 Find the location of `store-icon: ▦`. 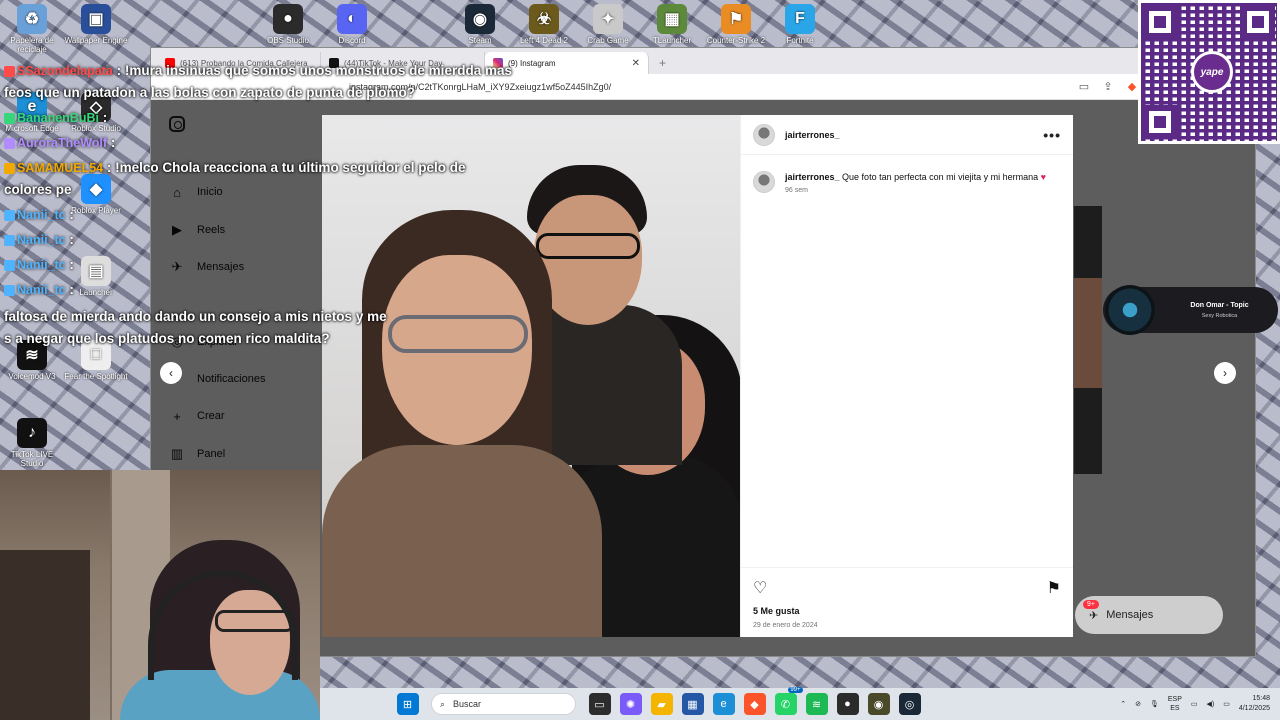

store-icon: ▦ is located at coordinates (692, 704).